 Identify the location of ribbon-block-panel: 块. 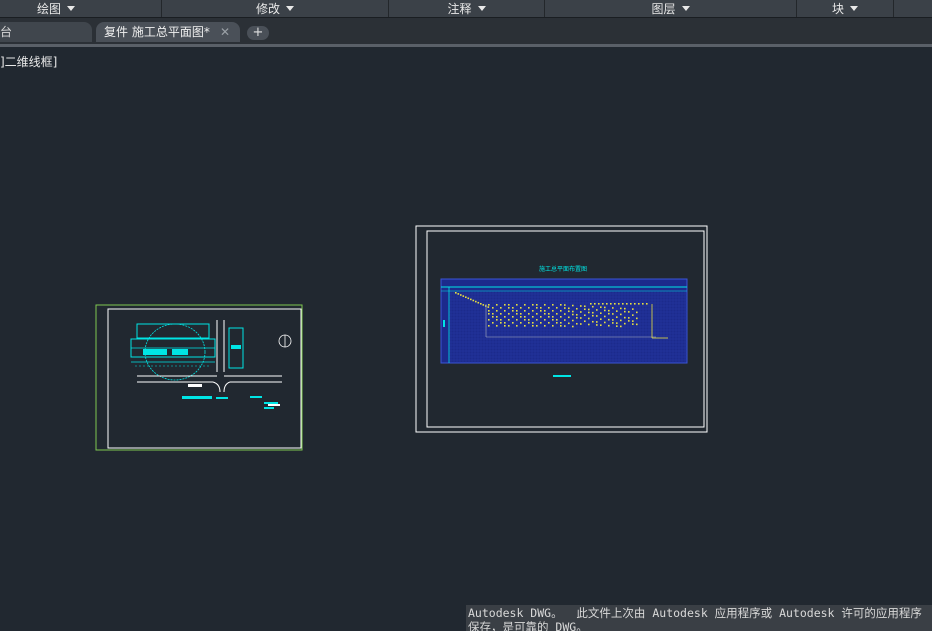
(845, 8).